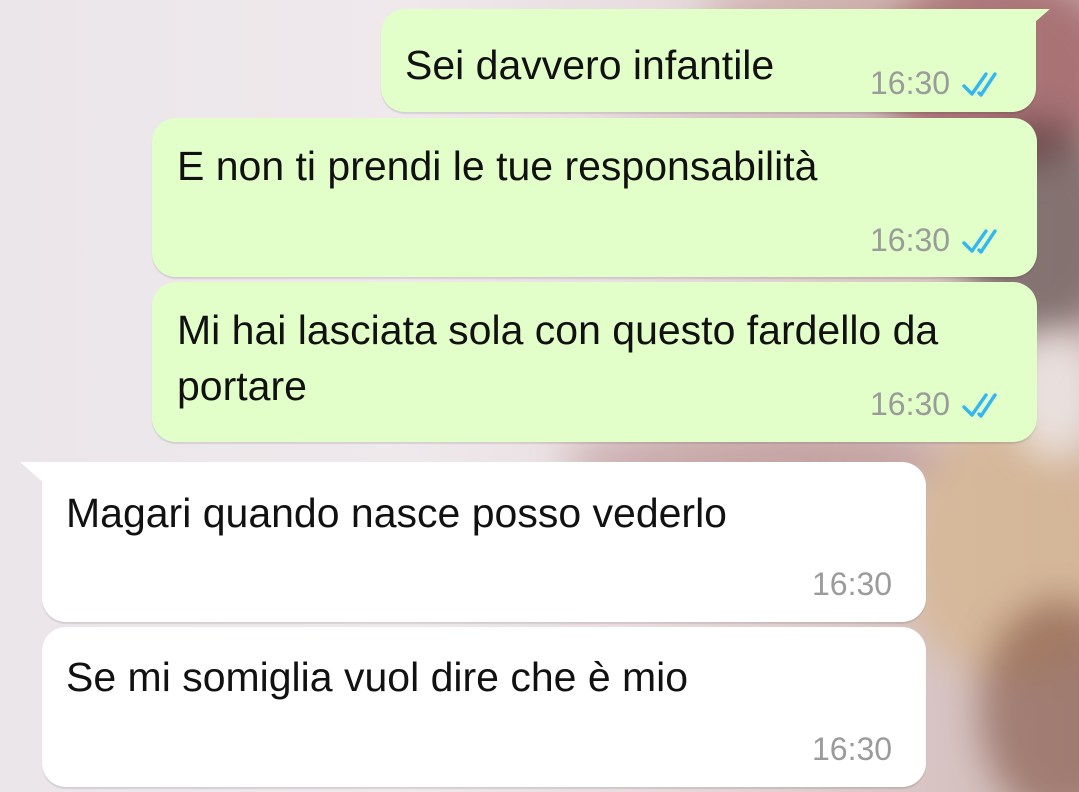 The image size is (1079, 792). What do you see at coordinates (497, 166) in the screenshot?
I see `message-text: E non ti prendi le tue responsabilità` at bounding box center [497, 166].